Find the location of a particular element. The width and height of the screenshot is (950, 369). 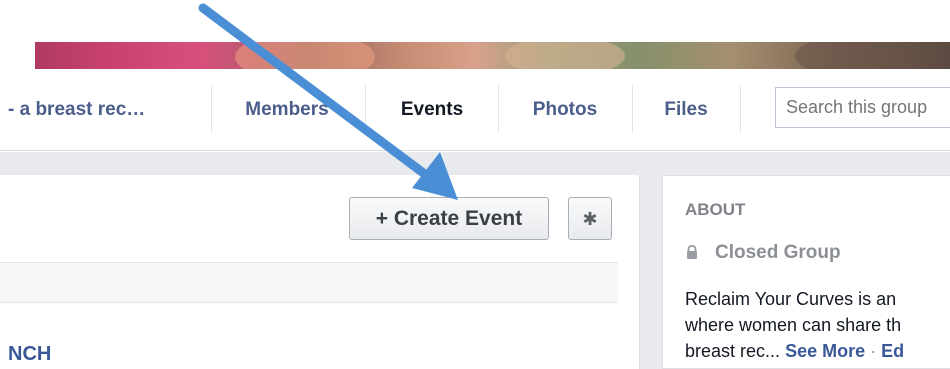

description-line-last: breast rec... See More · Ed is located at coordinates (817, 351).